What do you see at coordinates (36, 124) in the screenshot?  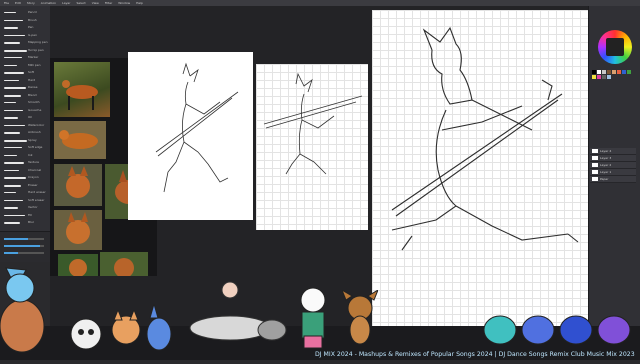 I see `brush-name: Watercolor` at bounding box center [36, 124].